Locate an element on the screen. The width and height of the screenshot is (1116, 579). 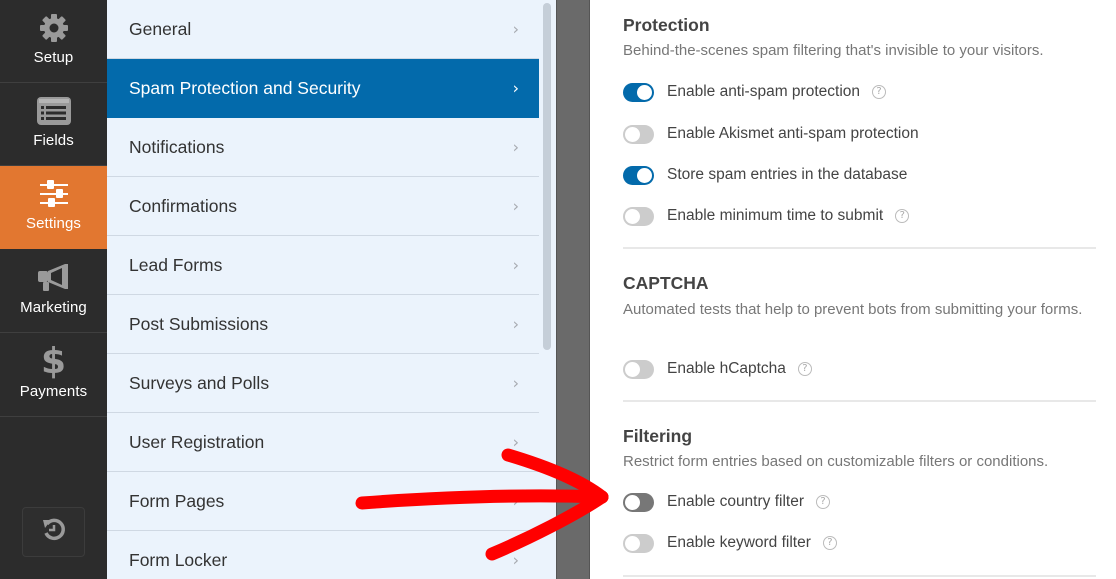
section-title-captcha: CAPTCHA is located at coordinates (666, 283).